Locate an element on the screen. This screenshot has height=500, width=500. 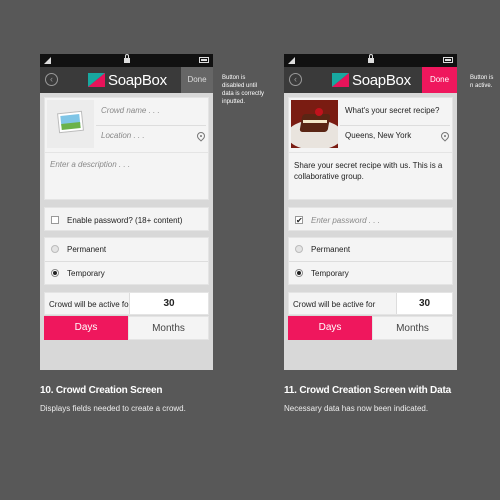
photo-placeholder is located at coordinates (70, 124).